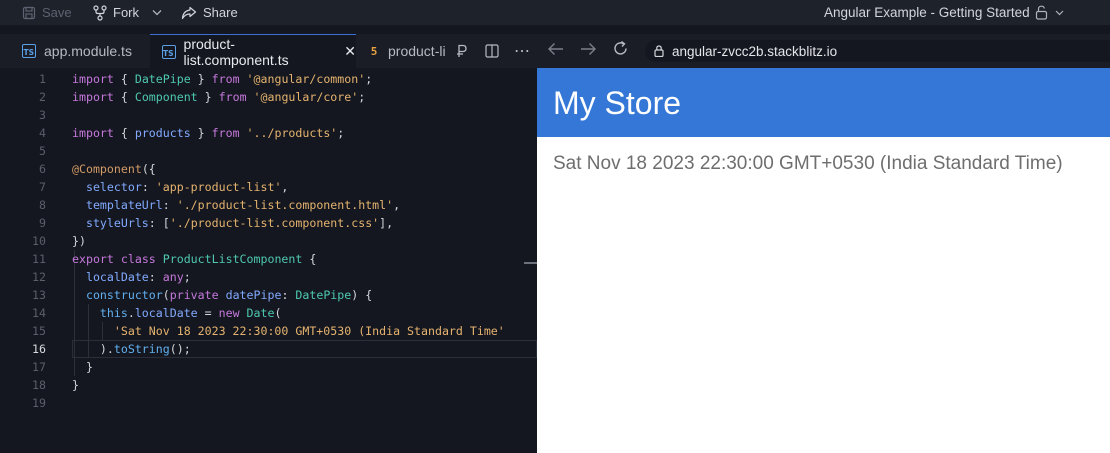 The width and height of the screenshot is (1110, 453). Describe the element at coordinates (588, 51) in the screenshot. I see `forward-arrow-icon` at that location.